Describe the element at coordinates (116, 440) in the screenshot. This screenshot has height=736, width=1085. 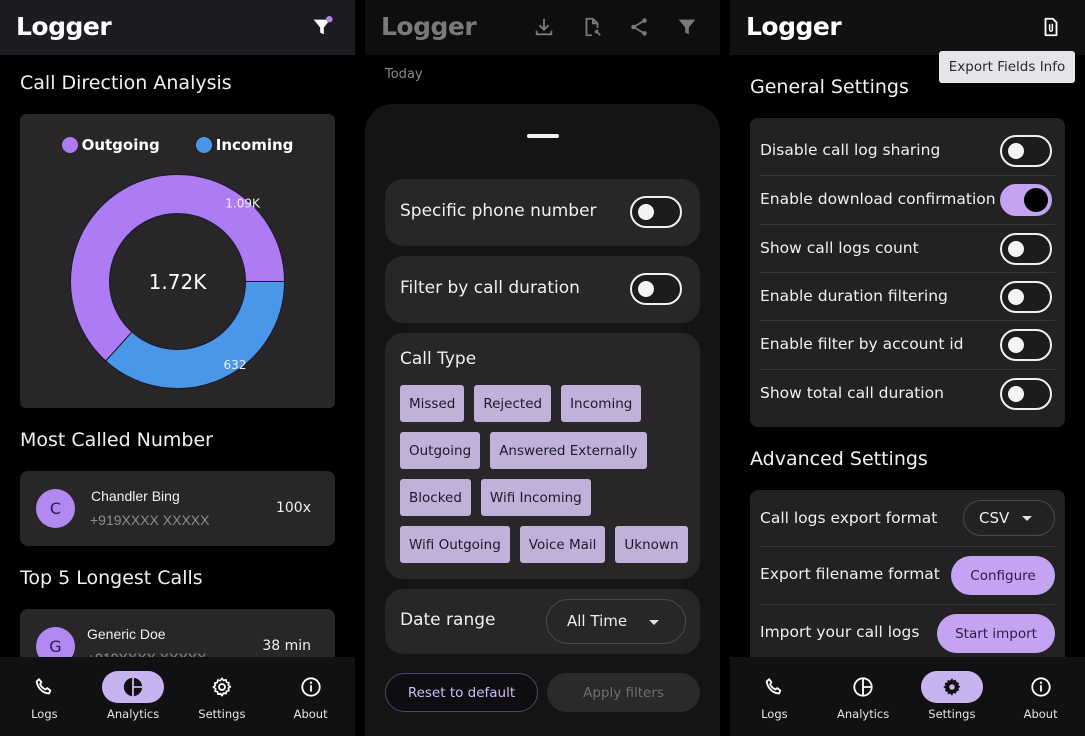
I see `section-title: Most Called Number` at that location.